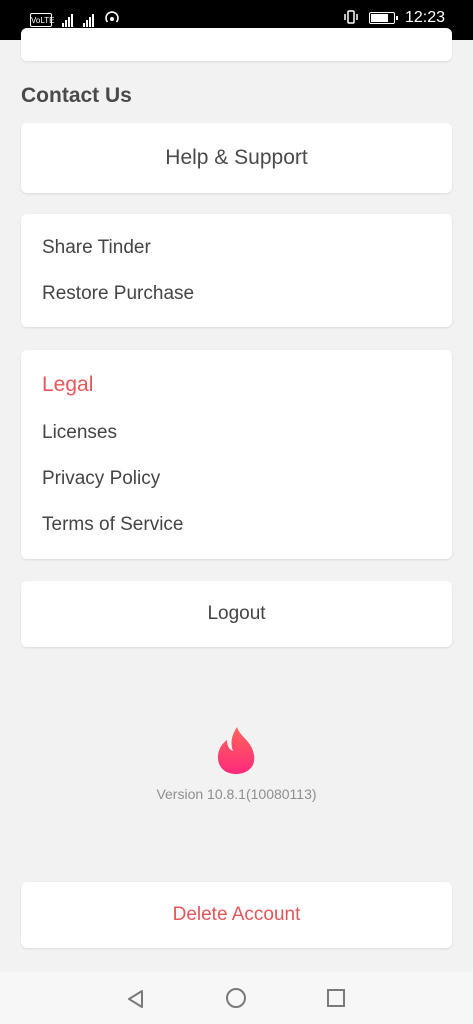  Describe the element at coordinates (236, 794) in the screenshot. I see `app-version: Version 10.8.1(10080113)` at that location.